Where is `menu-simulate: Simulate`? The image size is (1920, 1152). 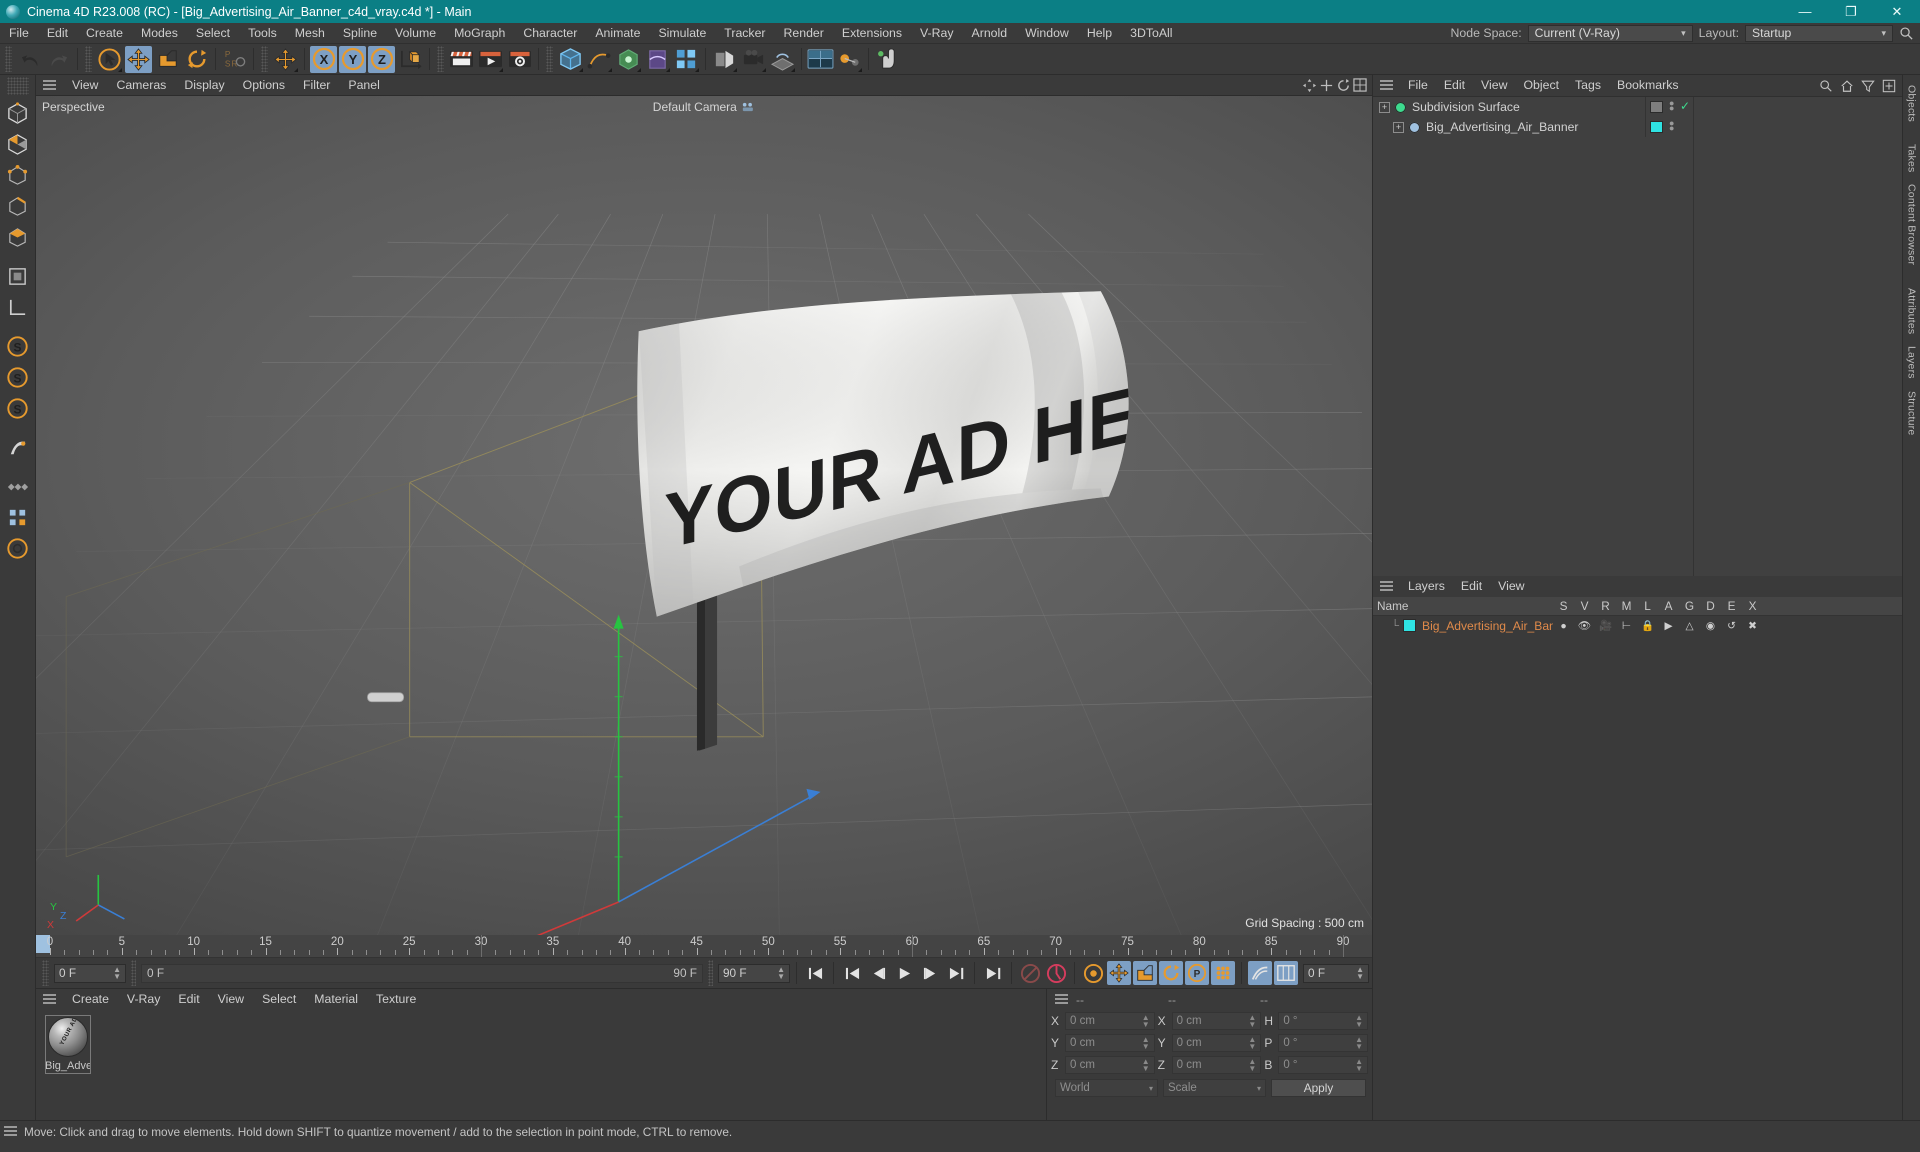 menu-simulate: Simulate is located at coordinates (682, 33).